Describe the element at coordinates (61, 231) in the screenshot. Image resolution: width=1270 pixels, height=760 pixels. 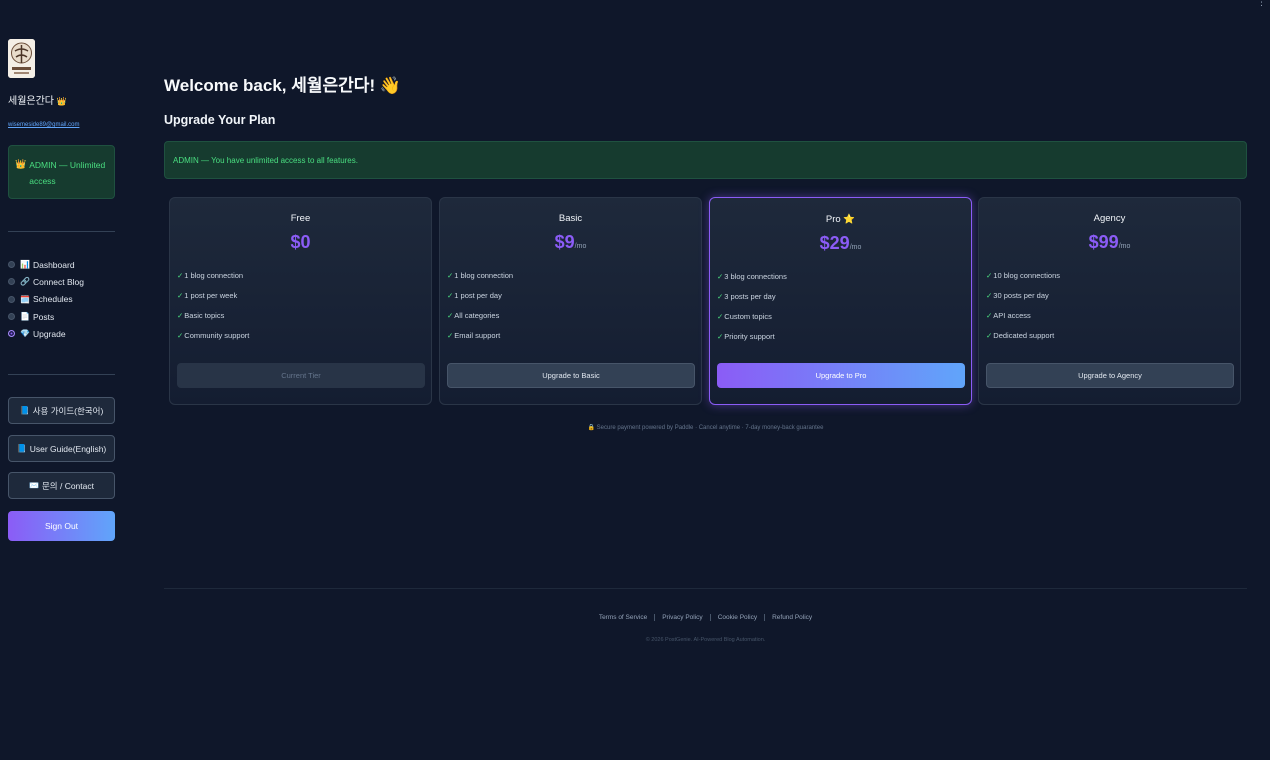
I see `sidebar-divider` at that location.